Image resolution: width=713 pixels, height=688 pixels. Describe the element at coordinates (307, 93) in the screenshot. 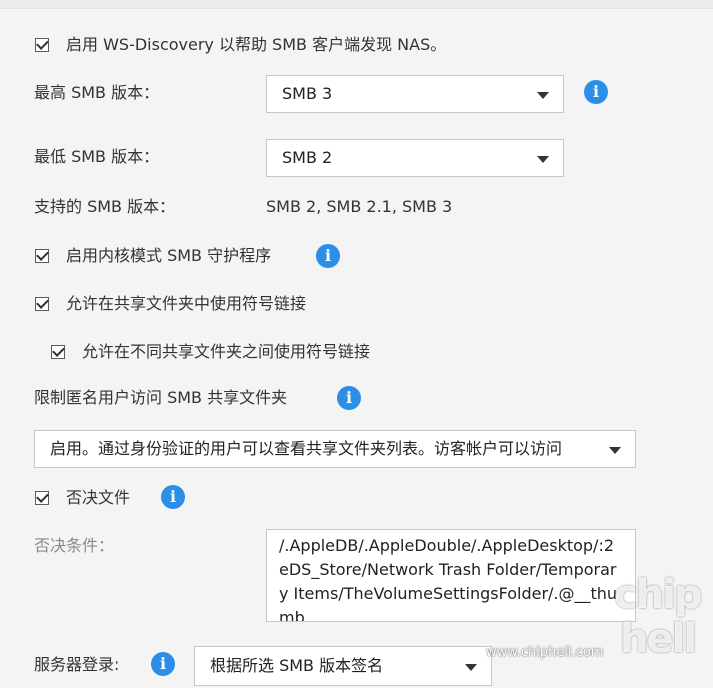

I see `max-smb-value: SMB 3` at that location.